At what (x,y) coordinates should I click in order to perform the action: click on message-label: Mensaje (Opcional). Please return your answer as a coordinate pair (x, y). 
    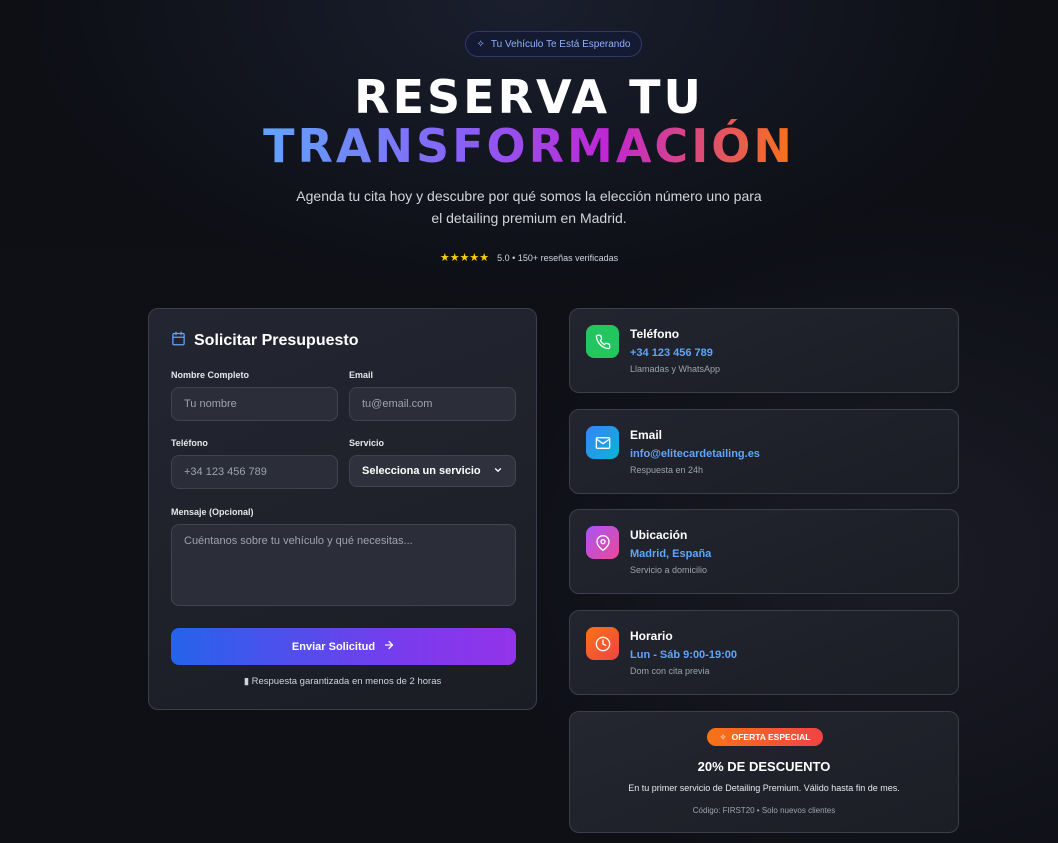
    Looking at the image, I should click on (212, 512).